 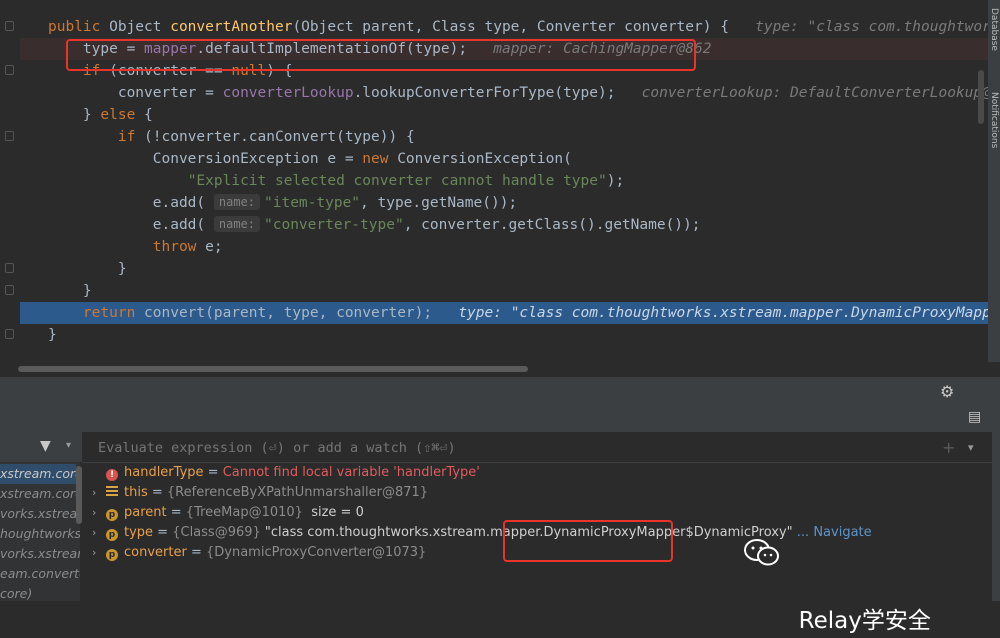 What do you see at coordinates (135, 247) in the screenshot?
I see `code-text: throw e;` at bounding box center [135, 247].